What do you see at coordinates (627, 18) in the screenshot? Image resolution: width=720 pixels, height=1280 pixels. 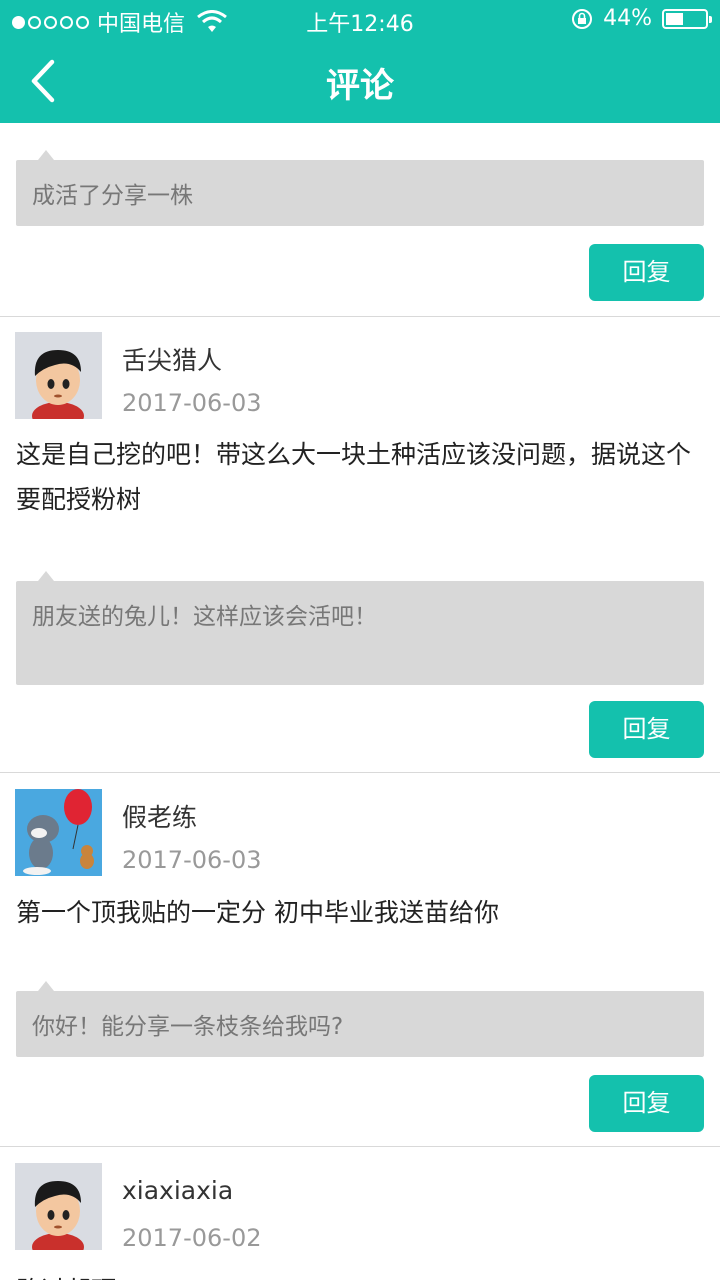 I see `battery-percent: 44%` at bounding box center [627, 18].